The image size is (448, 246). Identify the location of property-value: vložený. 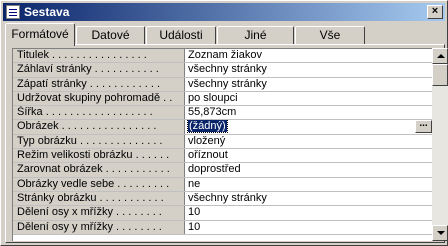
(309, 141).